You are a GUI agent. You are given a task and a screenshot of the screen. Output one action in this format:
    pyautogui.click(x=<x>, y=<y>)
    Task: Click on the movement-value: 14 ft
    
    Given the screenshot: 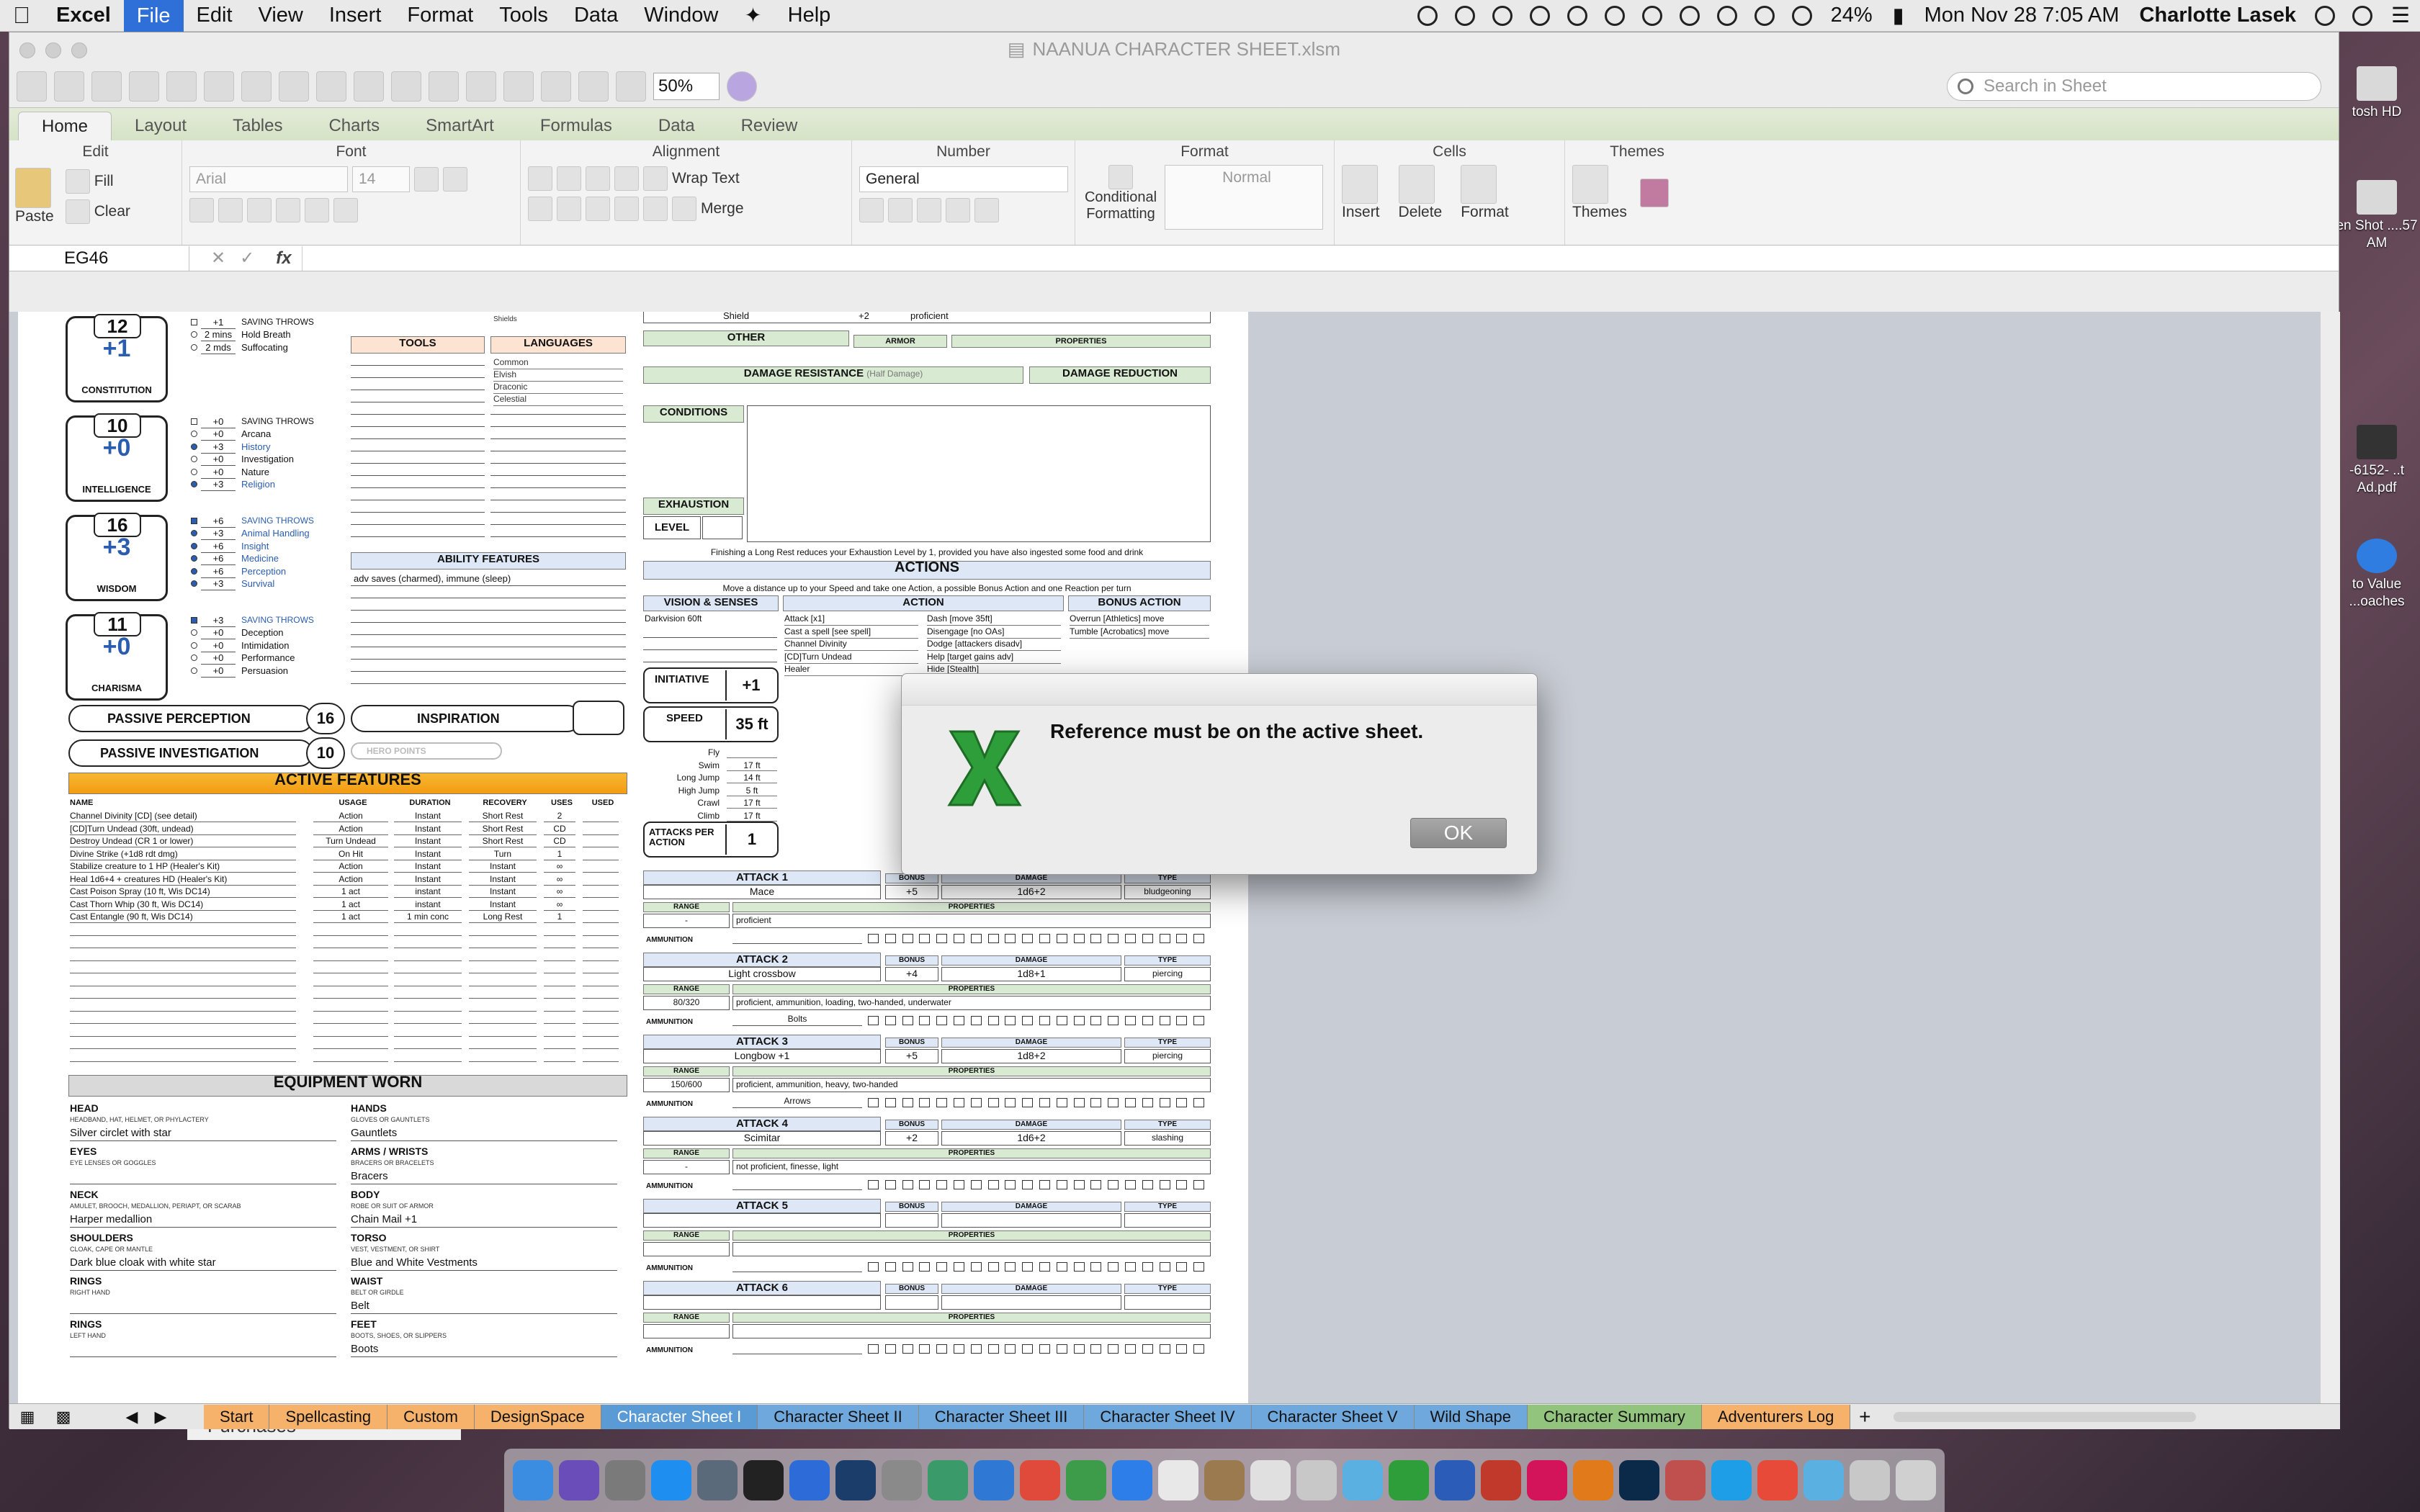 What is the action you would take?
    pyautogui.click(x=752, y=777)
    